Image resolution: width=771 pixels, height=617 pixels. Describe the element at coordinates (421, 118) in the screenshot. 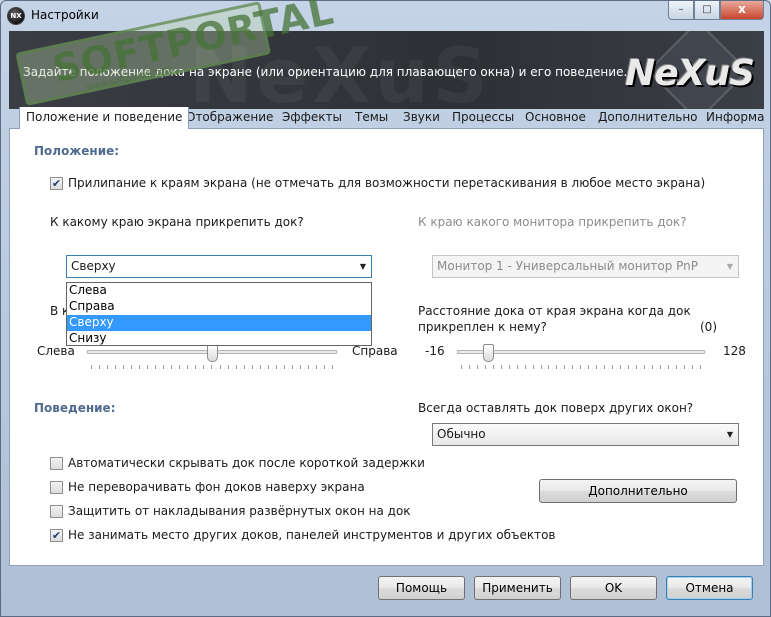

I see `tab-sounds: Звуки` at that location.